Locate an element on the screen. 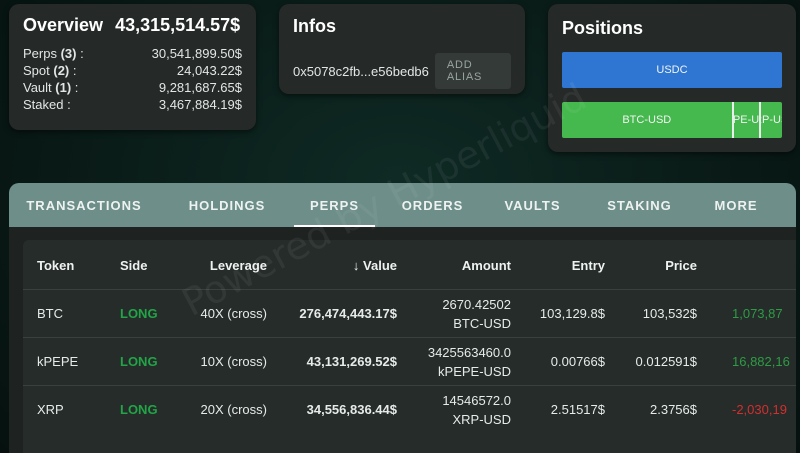 Image resolution: width=800 pixels, height=453 pixels. tab-staking: STAKING is located at coordinates (639, 205).